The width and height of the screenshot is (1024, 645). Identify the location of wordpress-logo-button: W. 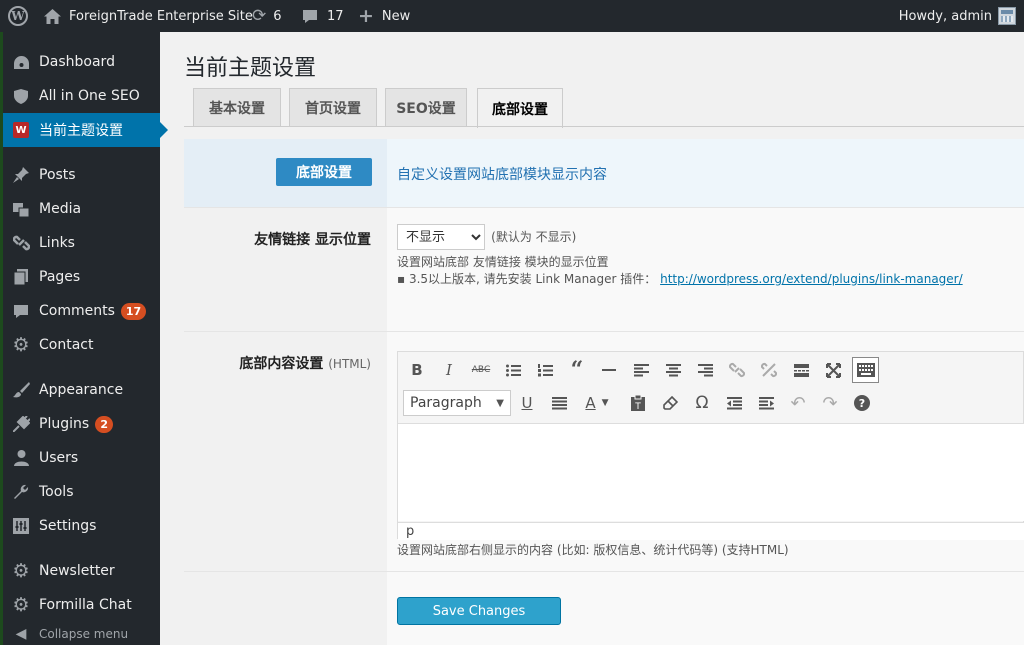
(18, 16).